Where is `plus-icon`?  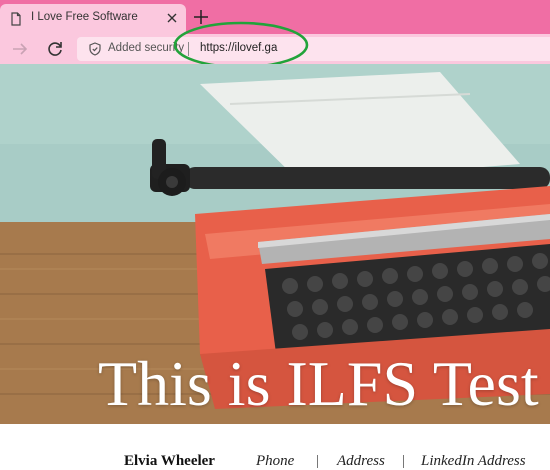 plus-icon is located at coordinates (201, 17).